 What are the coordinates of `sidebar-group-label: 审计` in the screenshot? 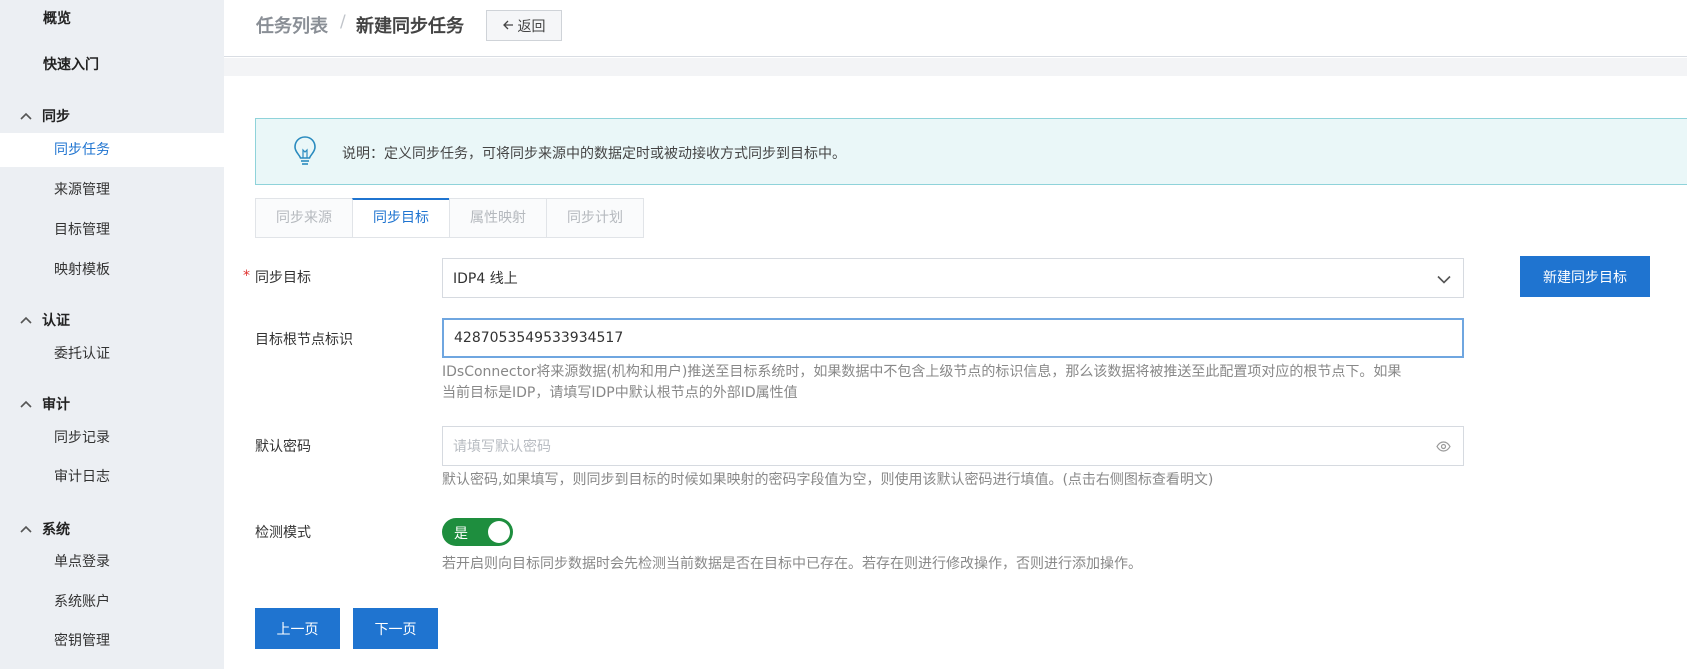 It's located at (56, 405).